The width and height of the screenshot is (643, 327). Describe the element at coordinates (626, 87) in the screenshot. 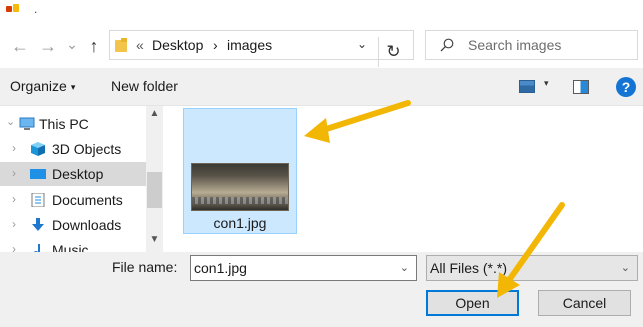

I see `help-icon: ?` at that location.